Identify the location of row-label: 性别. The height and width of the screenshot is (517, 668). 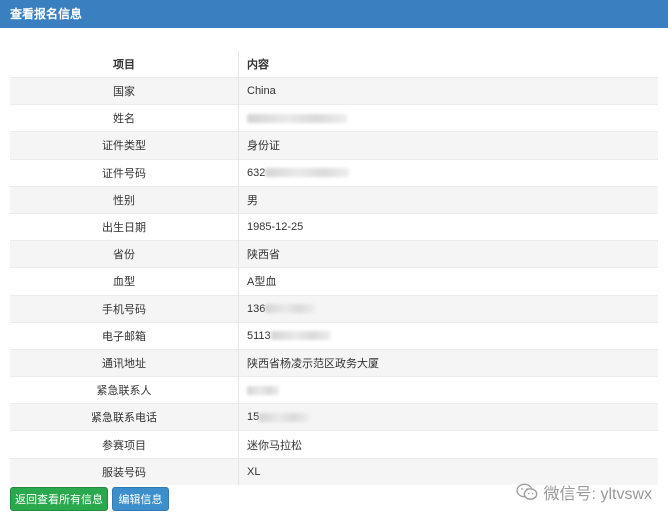
(124, 199).